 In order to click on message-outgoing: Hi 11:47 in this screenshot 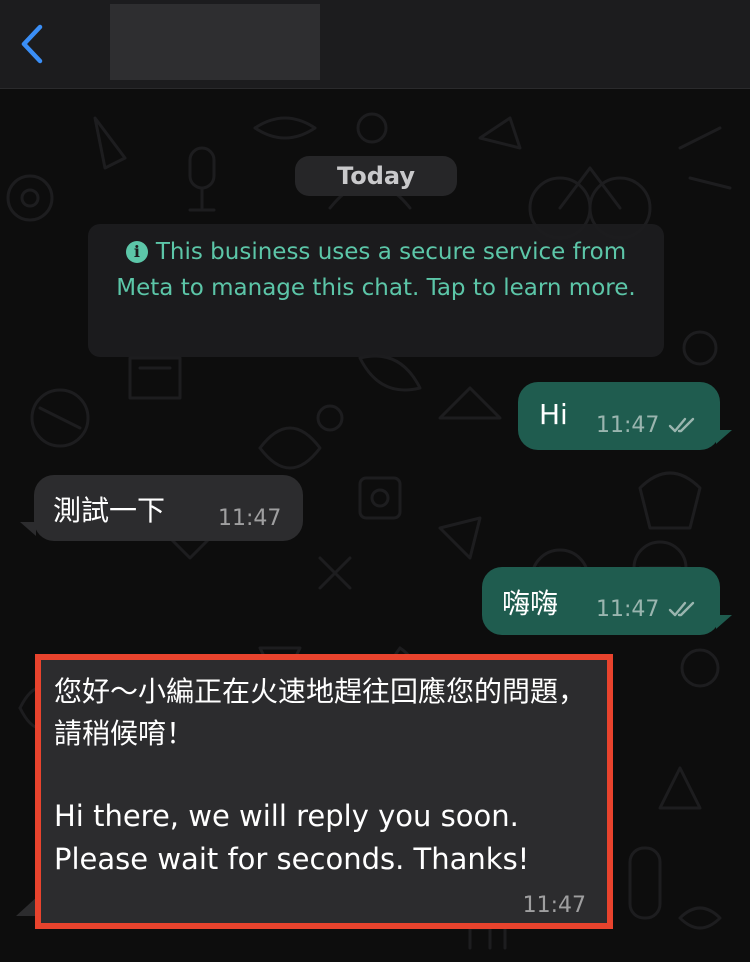, I will do `click(619, 416)`.